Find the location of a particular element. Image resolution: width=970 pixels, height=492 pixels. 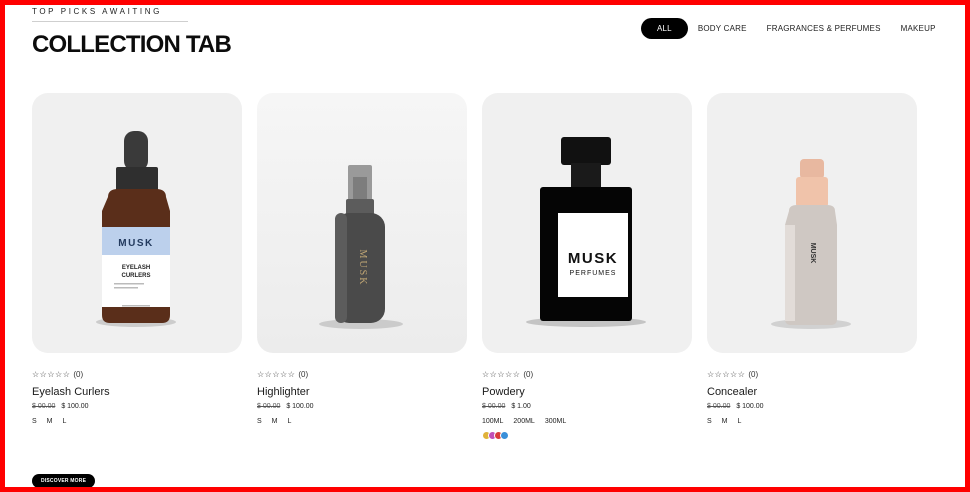

product-price: $ 00.00 $ 1.00 is located at coordinates (587, 406).